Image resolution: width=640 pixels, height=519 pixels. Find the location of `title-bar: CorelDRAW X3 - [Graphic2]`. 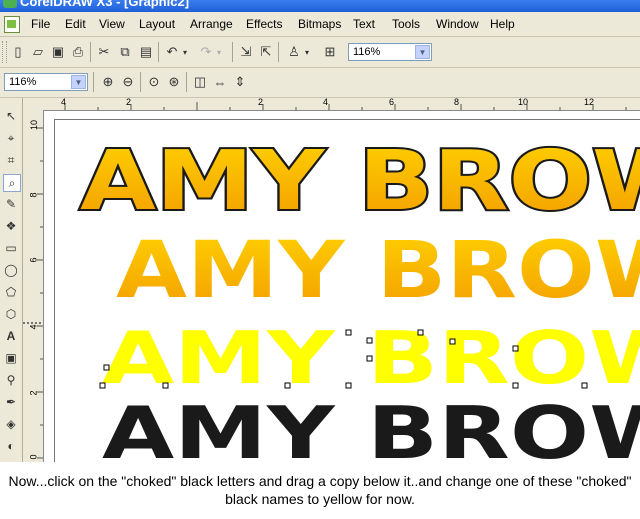

title-bar: CorelDRAW X3 - [Graphic2] is located at coordinates (320, 6).